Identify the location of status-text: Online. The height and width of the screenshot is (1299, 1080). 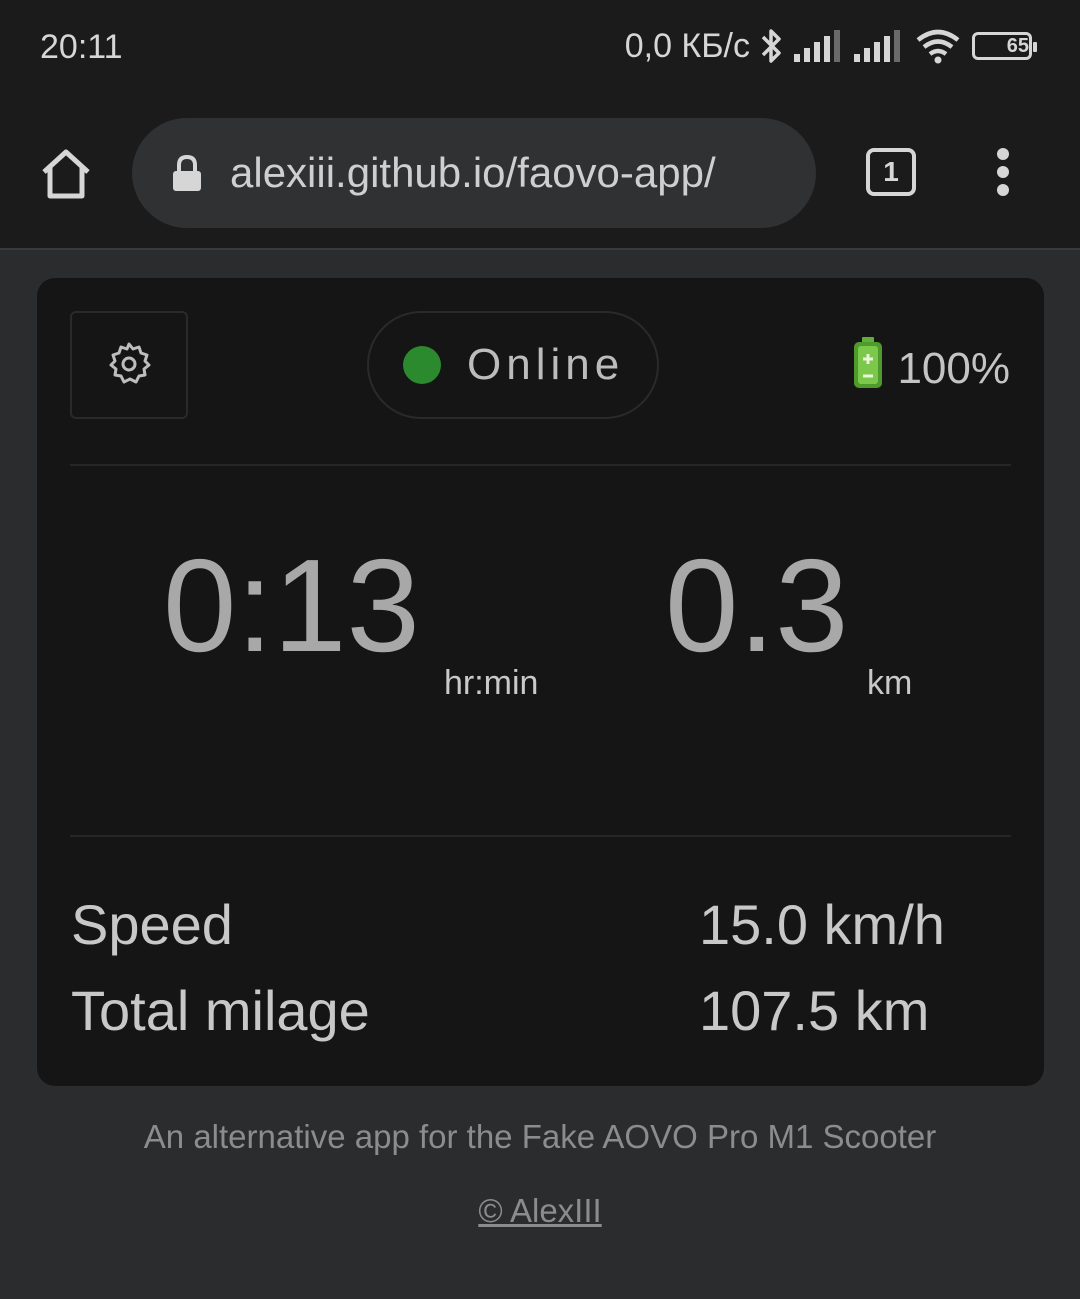
(546, 364).